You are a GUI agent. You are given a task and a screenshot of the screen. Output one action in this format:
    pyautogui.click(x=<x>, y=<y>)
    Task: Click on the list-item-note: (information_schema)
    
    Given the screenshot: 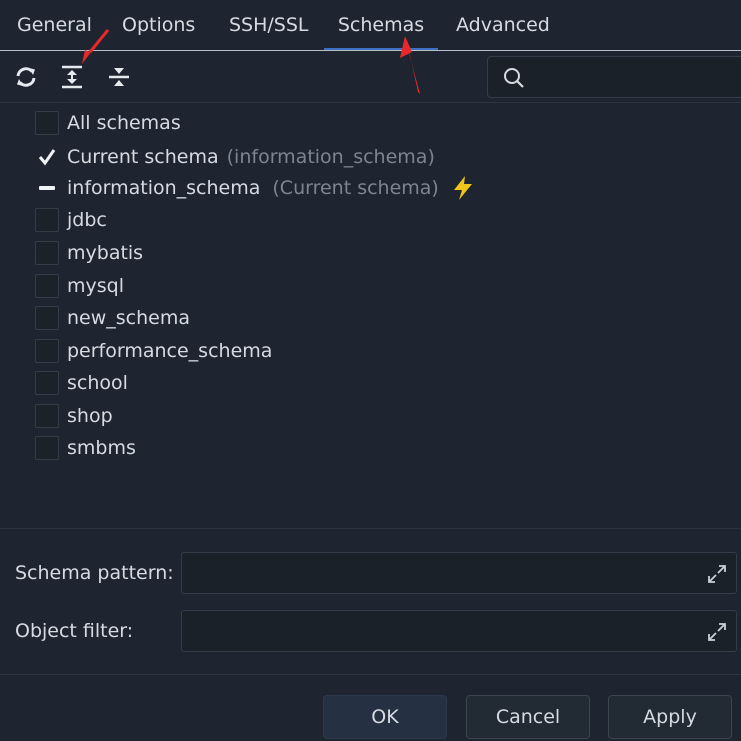 What is the action you would take?
    pyautogui.click(x=330, y=157)
    